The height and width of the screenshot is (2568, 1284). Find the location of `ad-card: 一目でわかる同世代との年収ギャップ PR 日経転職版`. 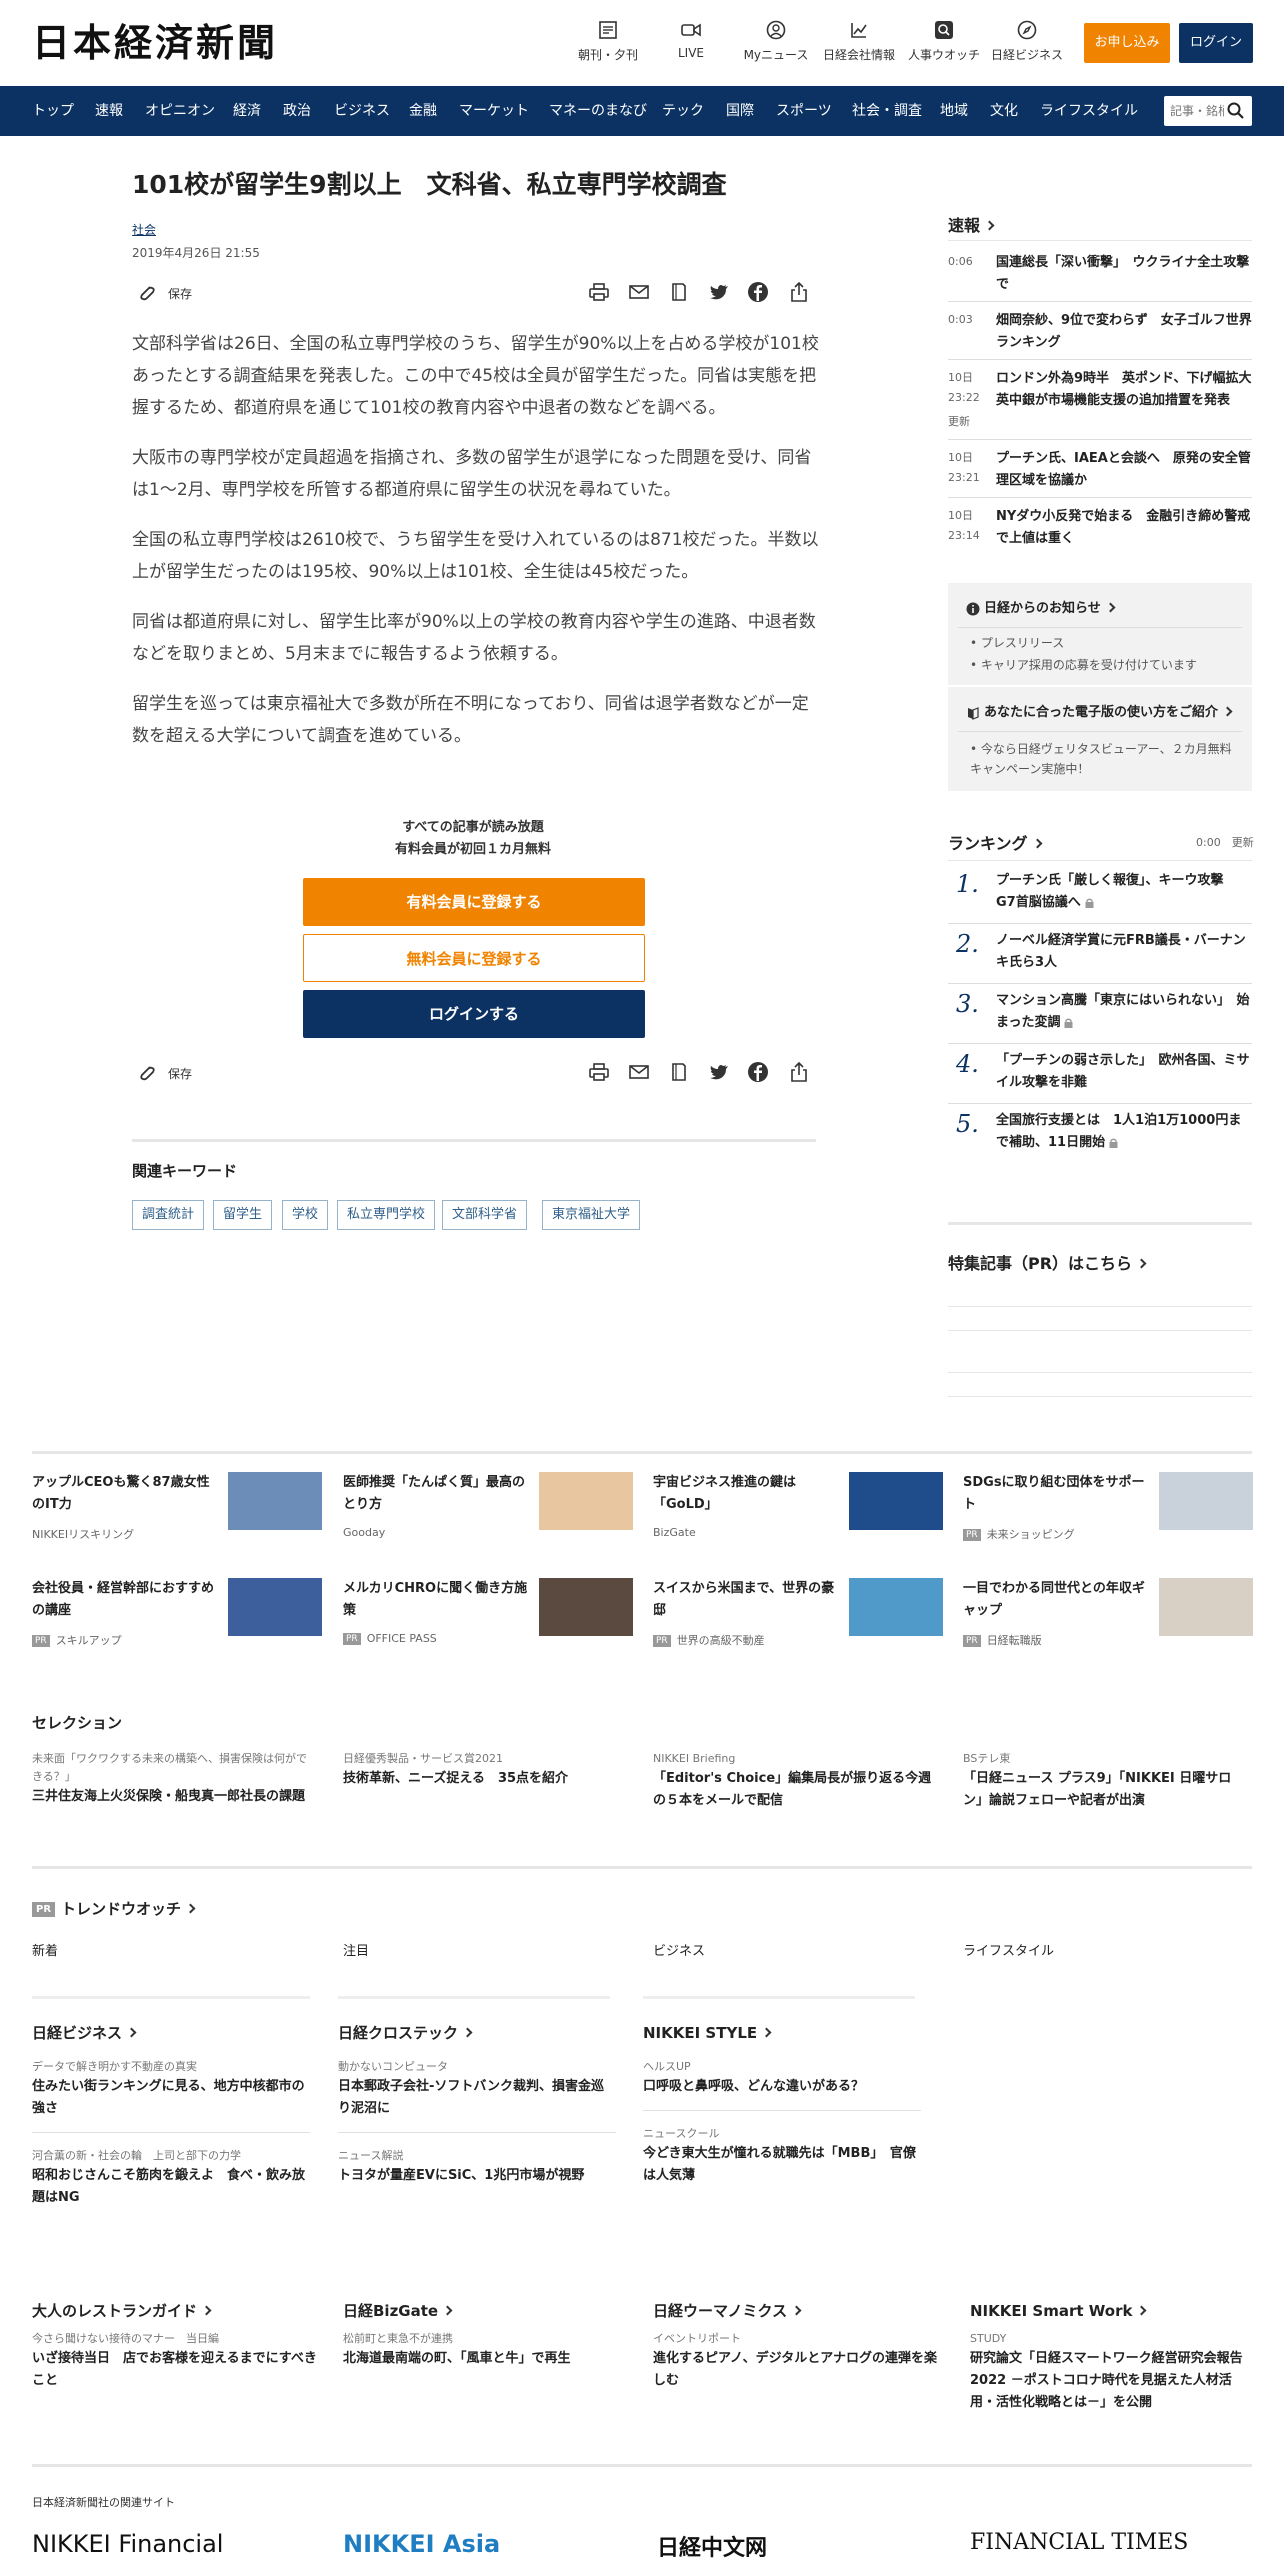

ad-card: 一目でわかる同世代との年収ギャップ PR 日経転職版 is located at coordinates (1108, 1626).